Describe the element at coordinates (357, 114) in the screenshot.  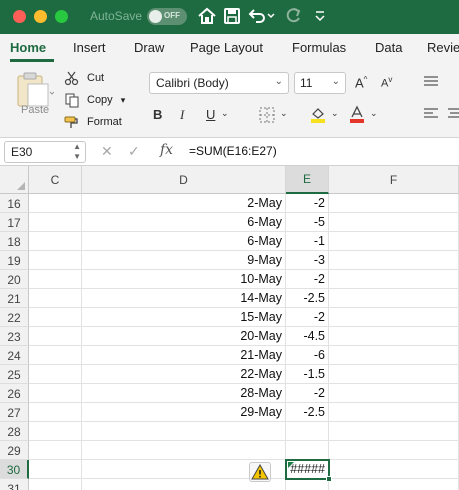
I see `font-color-icon` at that location.